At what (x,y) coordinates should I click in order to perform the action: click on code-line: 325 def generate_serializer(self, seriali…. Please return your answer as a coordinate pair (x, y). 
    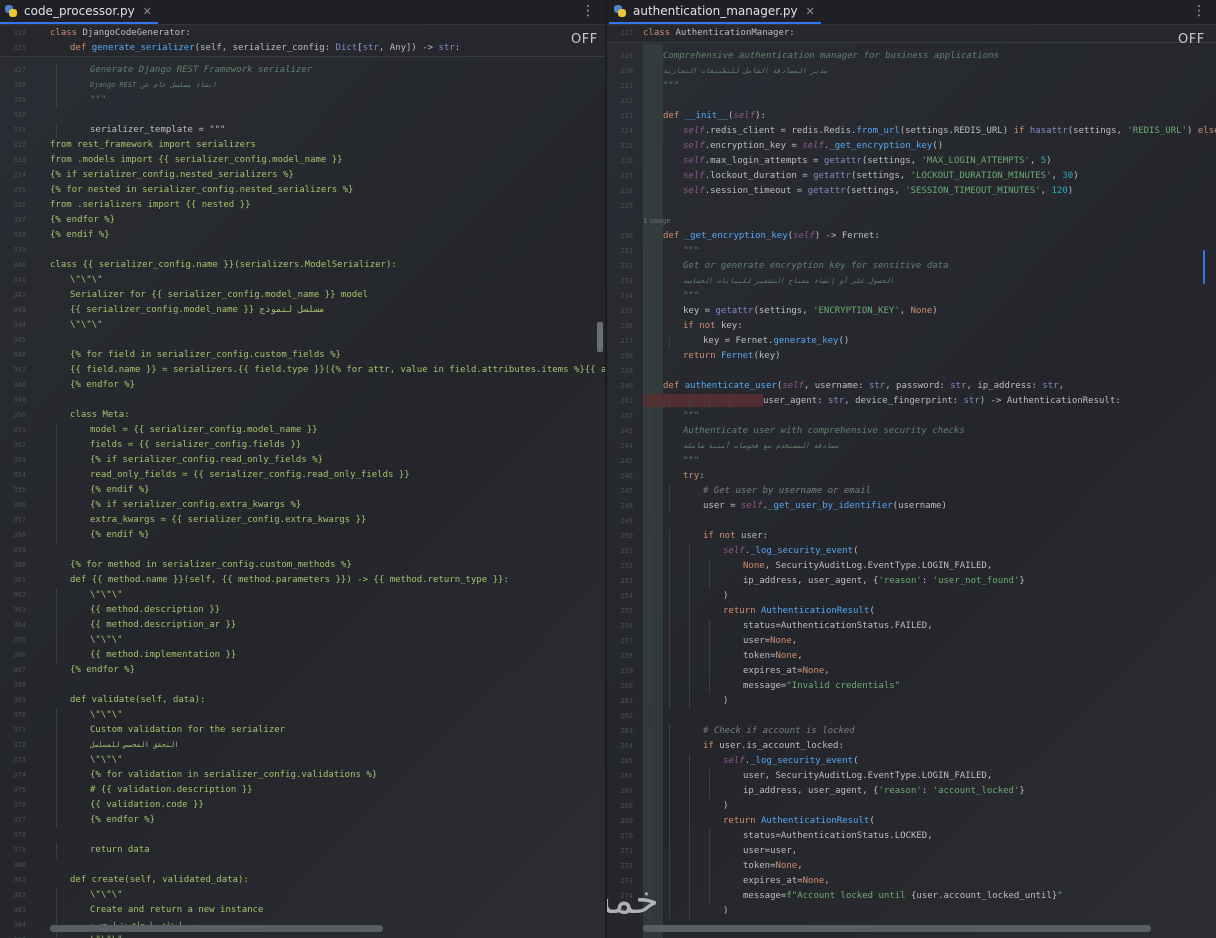
    Looking at the image, I should click on (302, 48).